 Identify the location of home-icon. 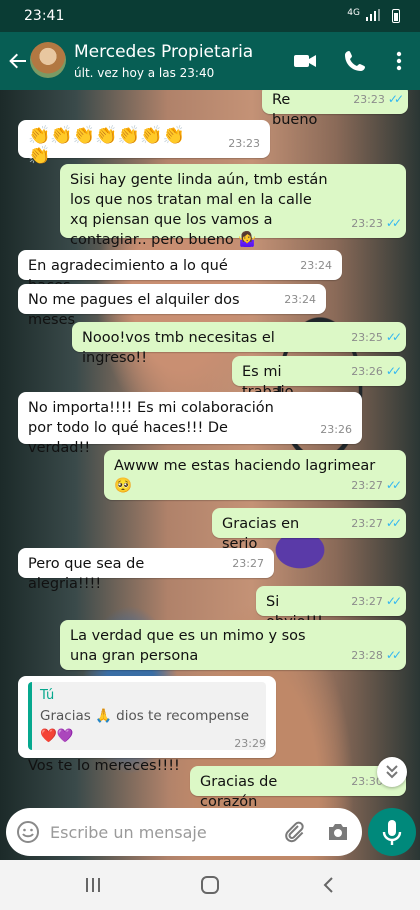
(210, 885).